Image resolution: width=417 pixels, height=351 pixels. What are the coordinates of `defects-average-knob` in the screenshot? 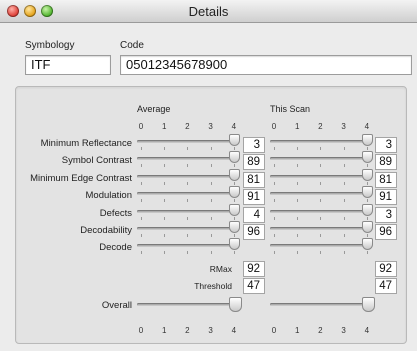 It's located at (234, 209).